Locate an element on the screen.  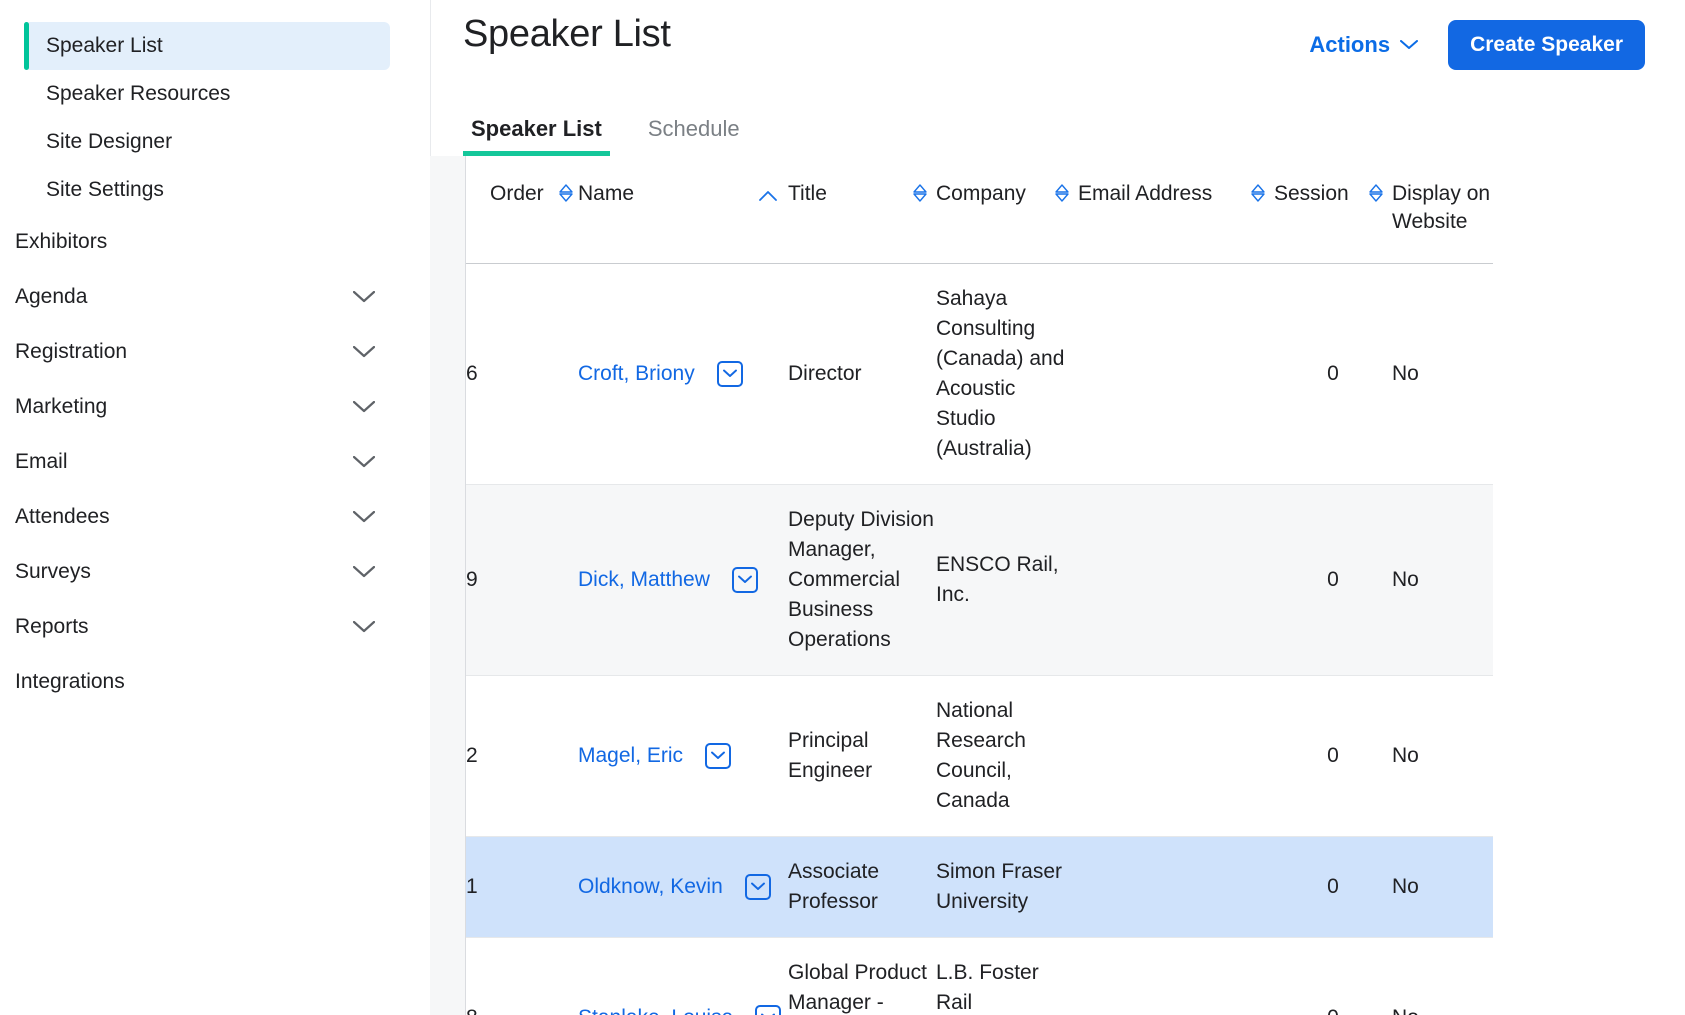
sidebar-group-label: Registration is located at coordinates (71, 351).